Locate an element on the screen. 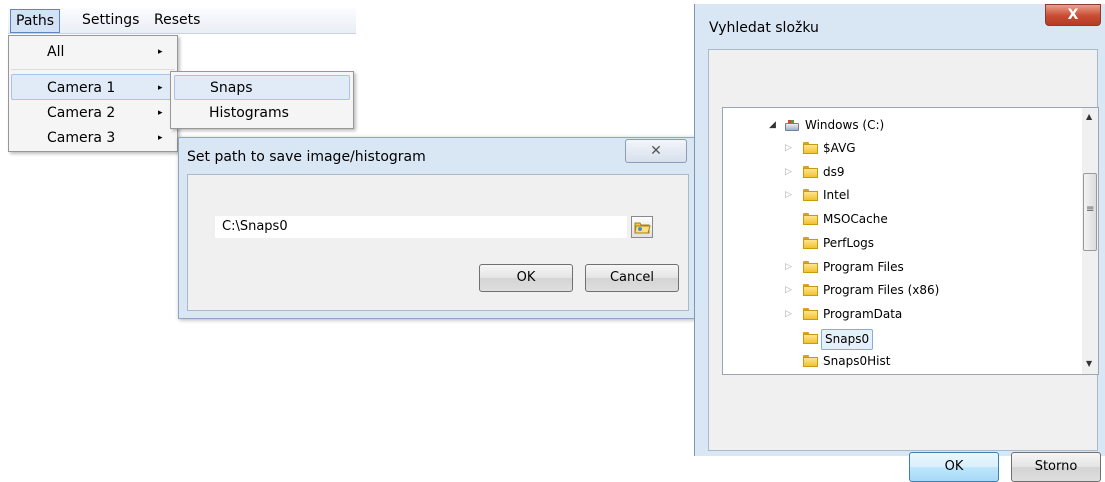 This screenshot has width=1105, height=482. menu-item-camera-1: Camera 1 ▸ is located at coordinates (93, 87).